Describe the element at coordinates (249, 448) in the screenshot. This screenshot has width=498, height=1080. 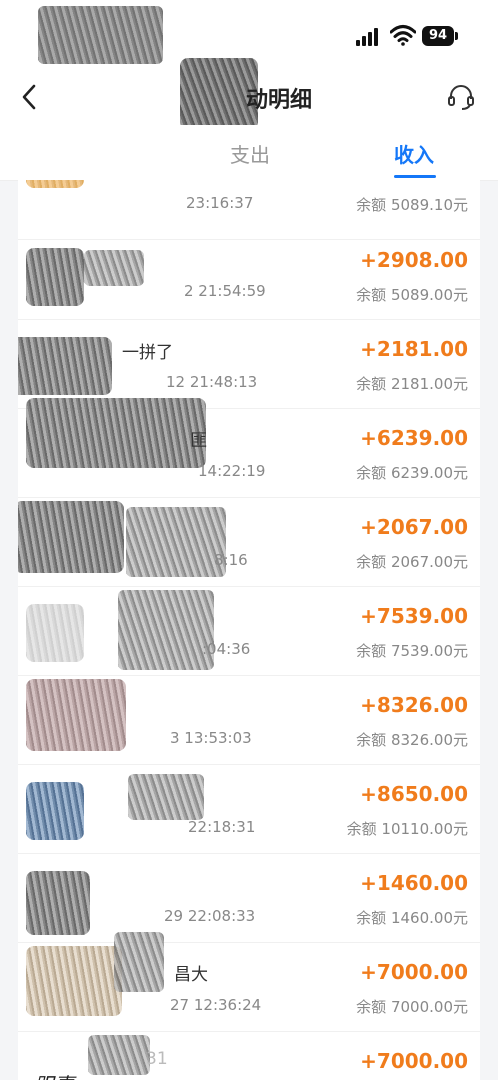
I see `transaction-row: 匪 14:22:19 +6239.00 余额 6239.00元` at that location.